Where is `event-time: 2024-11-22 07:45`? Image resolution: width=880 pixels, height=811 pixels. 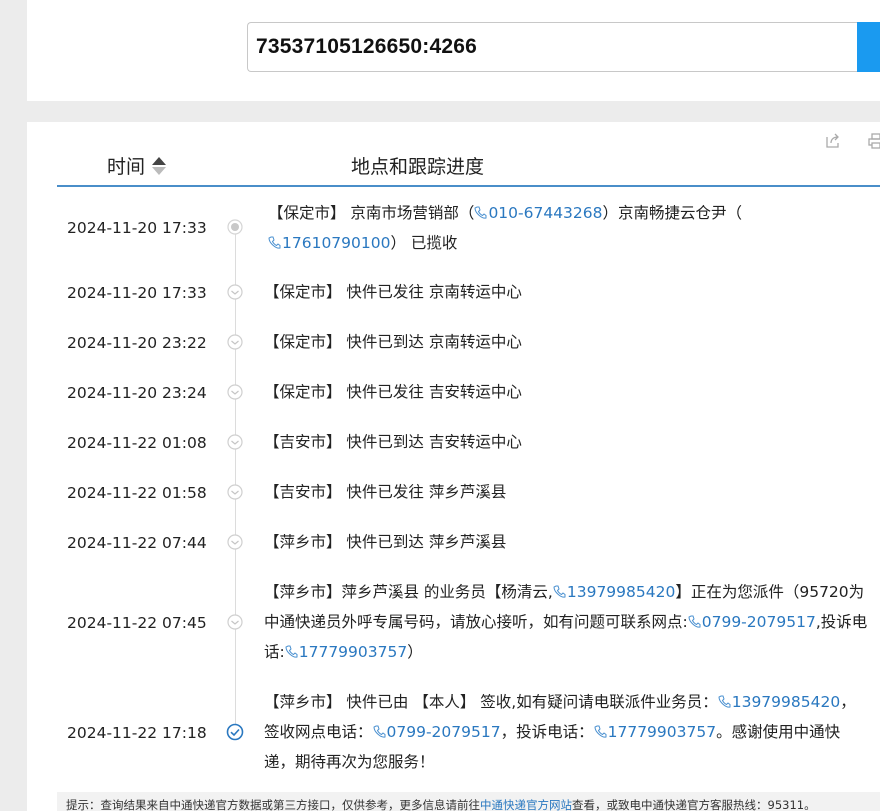
event-time: 2024-11-22 07:45 is located at coordinates (137, 623).